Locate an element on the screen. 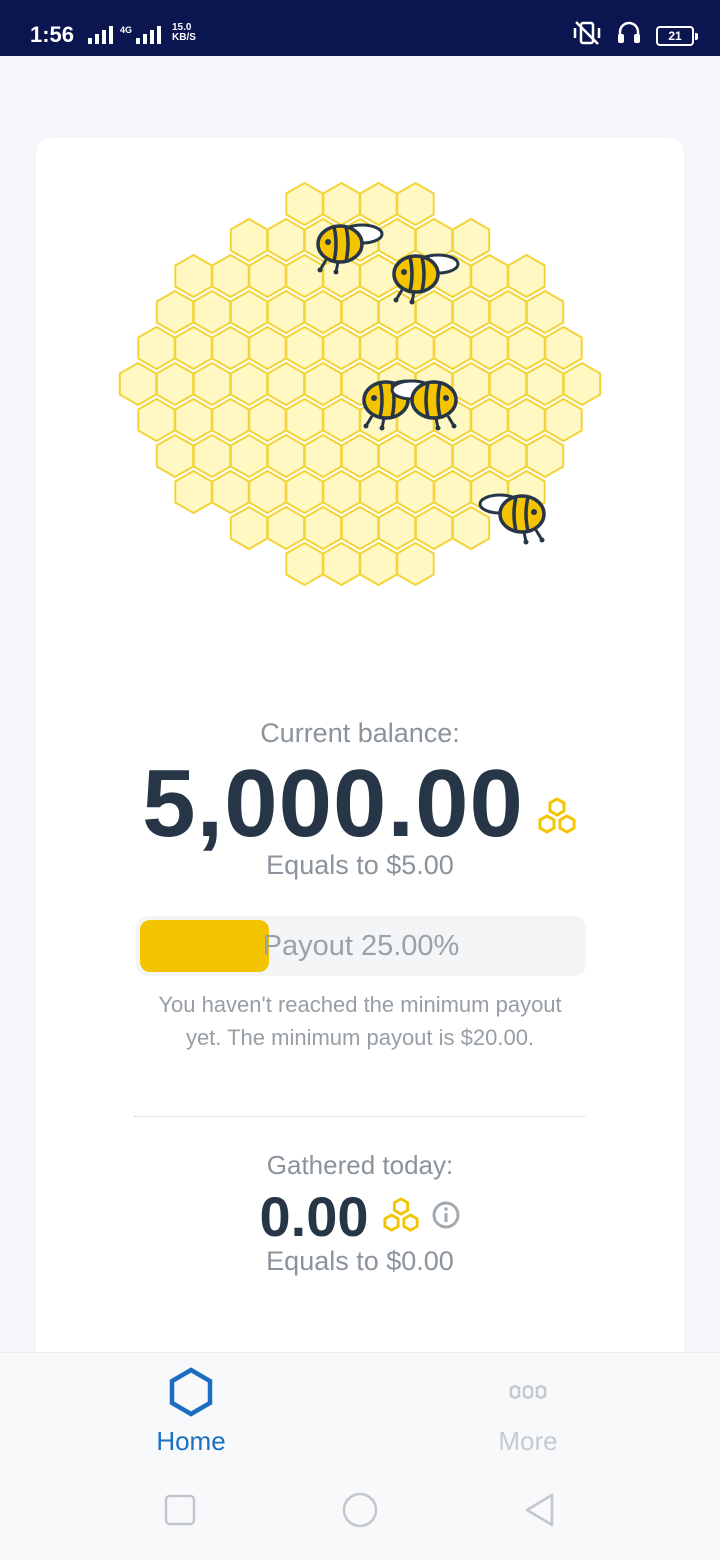 Image resolution: width=720 pixels, height=1560 pixels. network-speed: 15.0 KB/S is located at coordinates (184, 33).